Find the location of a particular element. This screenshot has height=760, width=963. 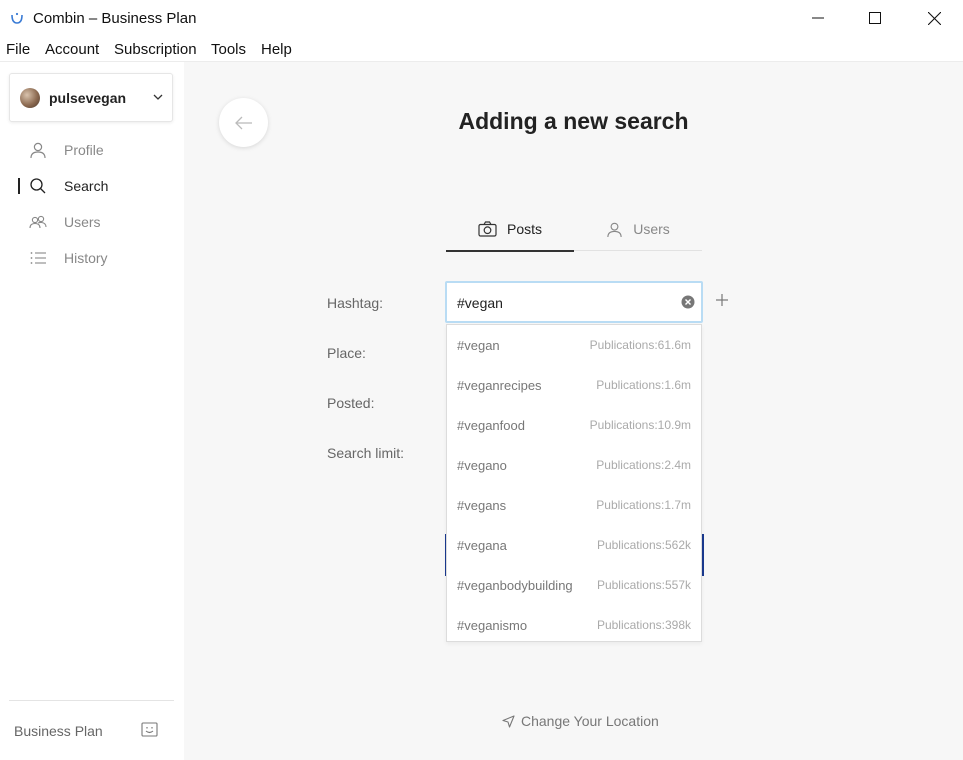

suggestion-count: Publications:61.6m is located at coordinates (640, 345).